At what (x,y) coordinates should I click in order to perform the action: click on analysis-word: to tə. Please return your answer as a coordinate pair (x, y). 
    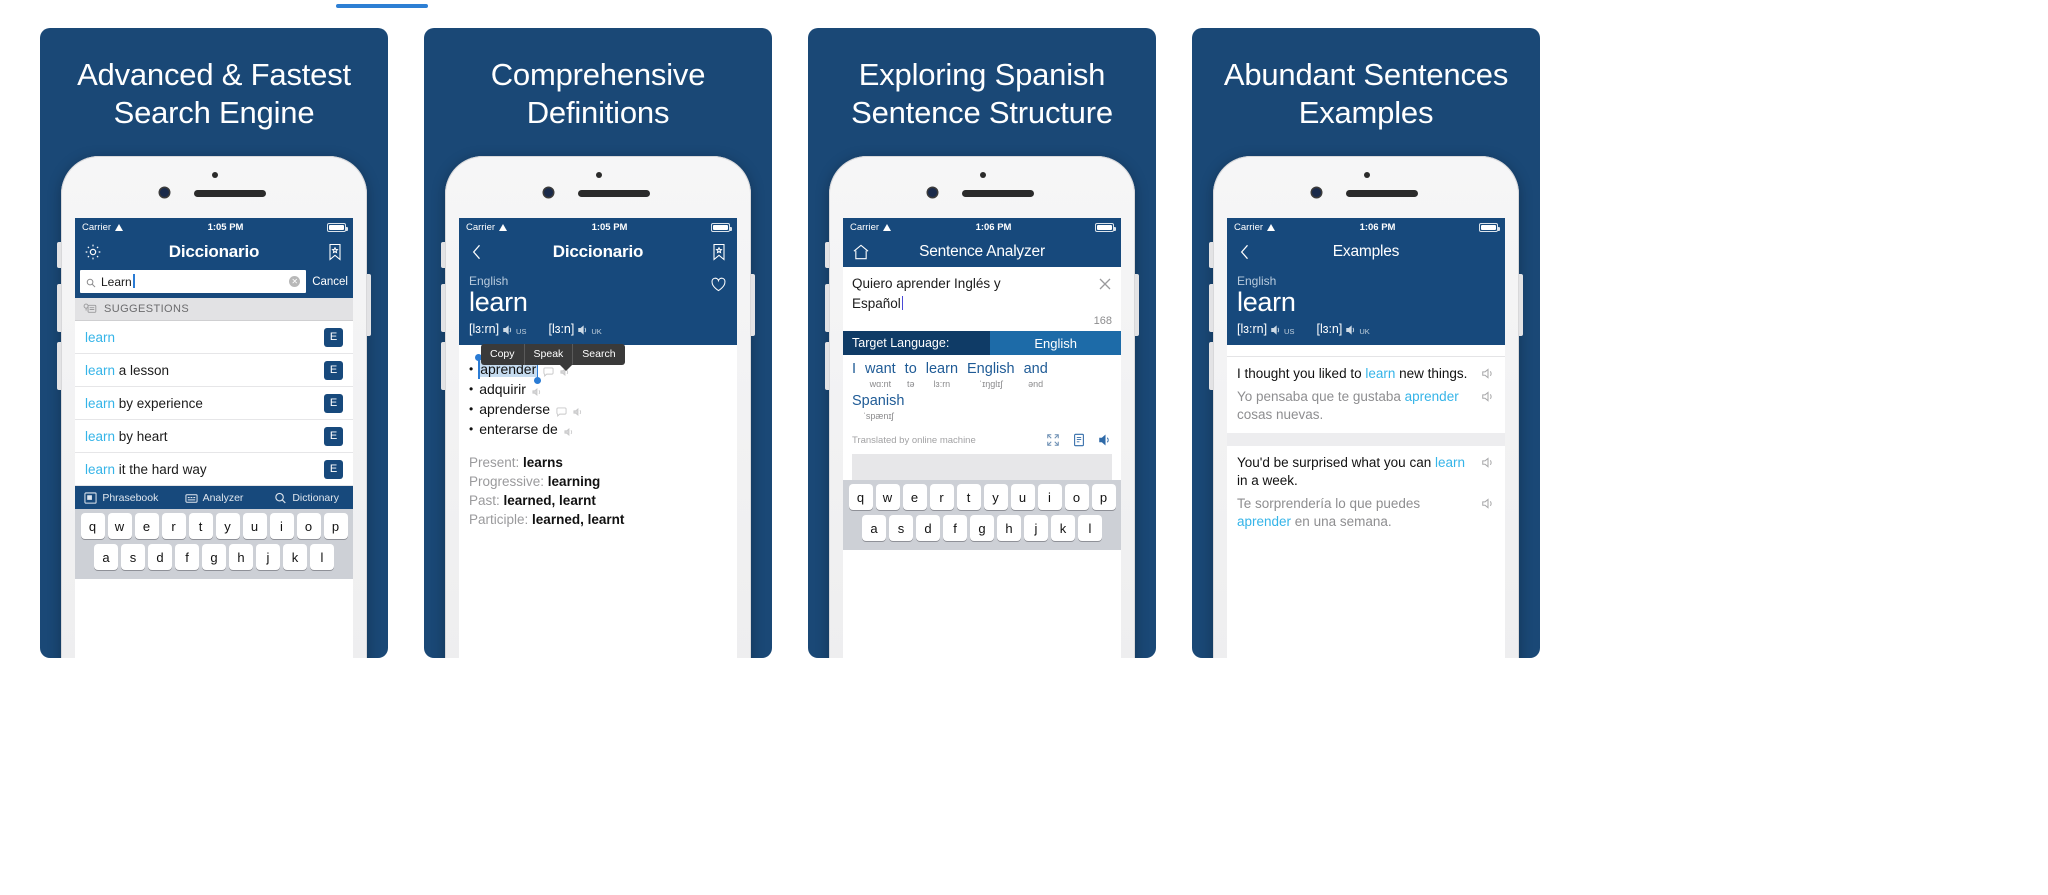
    Looking at the image, I should click on (911, 376).